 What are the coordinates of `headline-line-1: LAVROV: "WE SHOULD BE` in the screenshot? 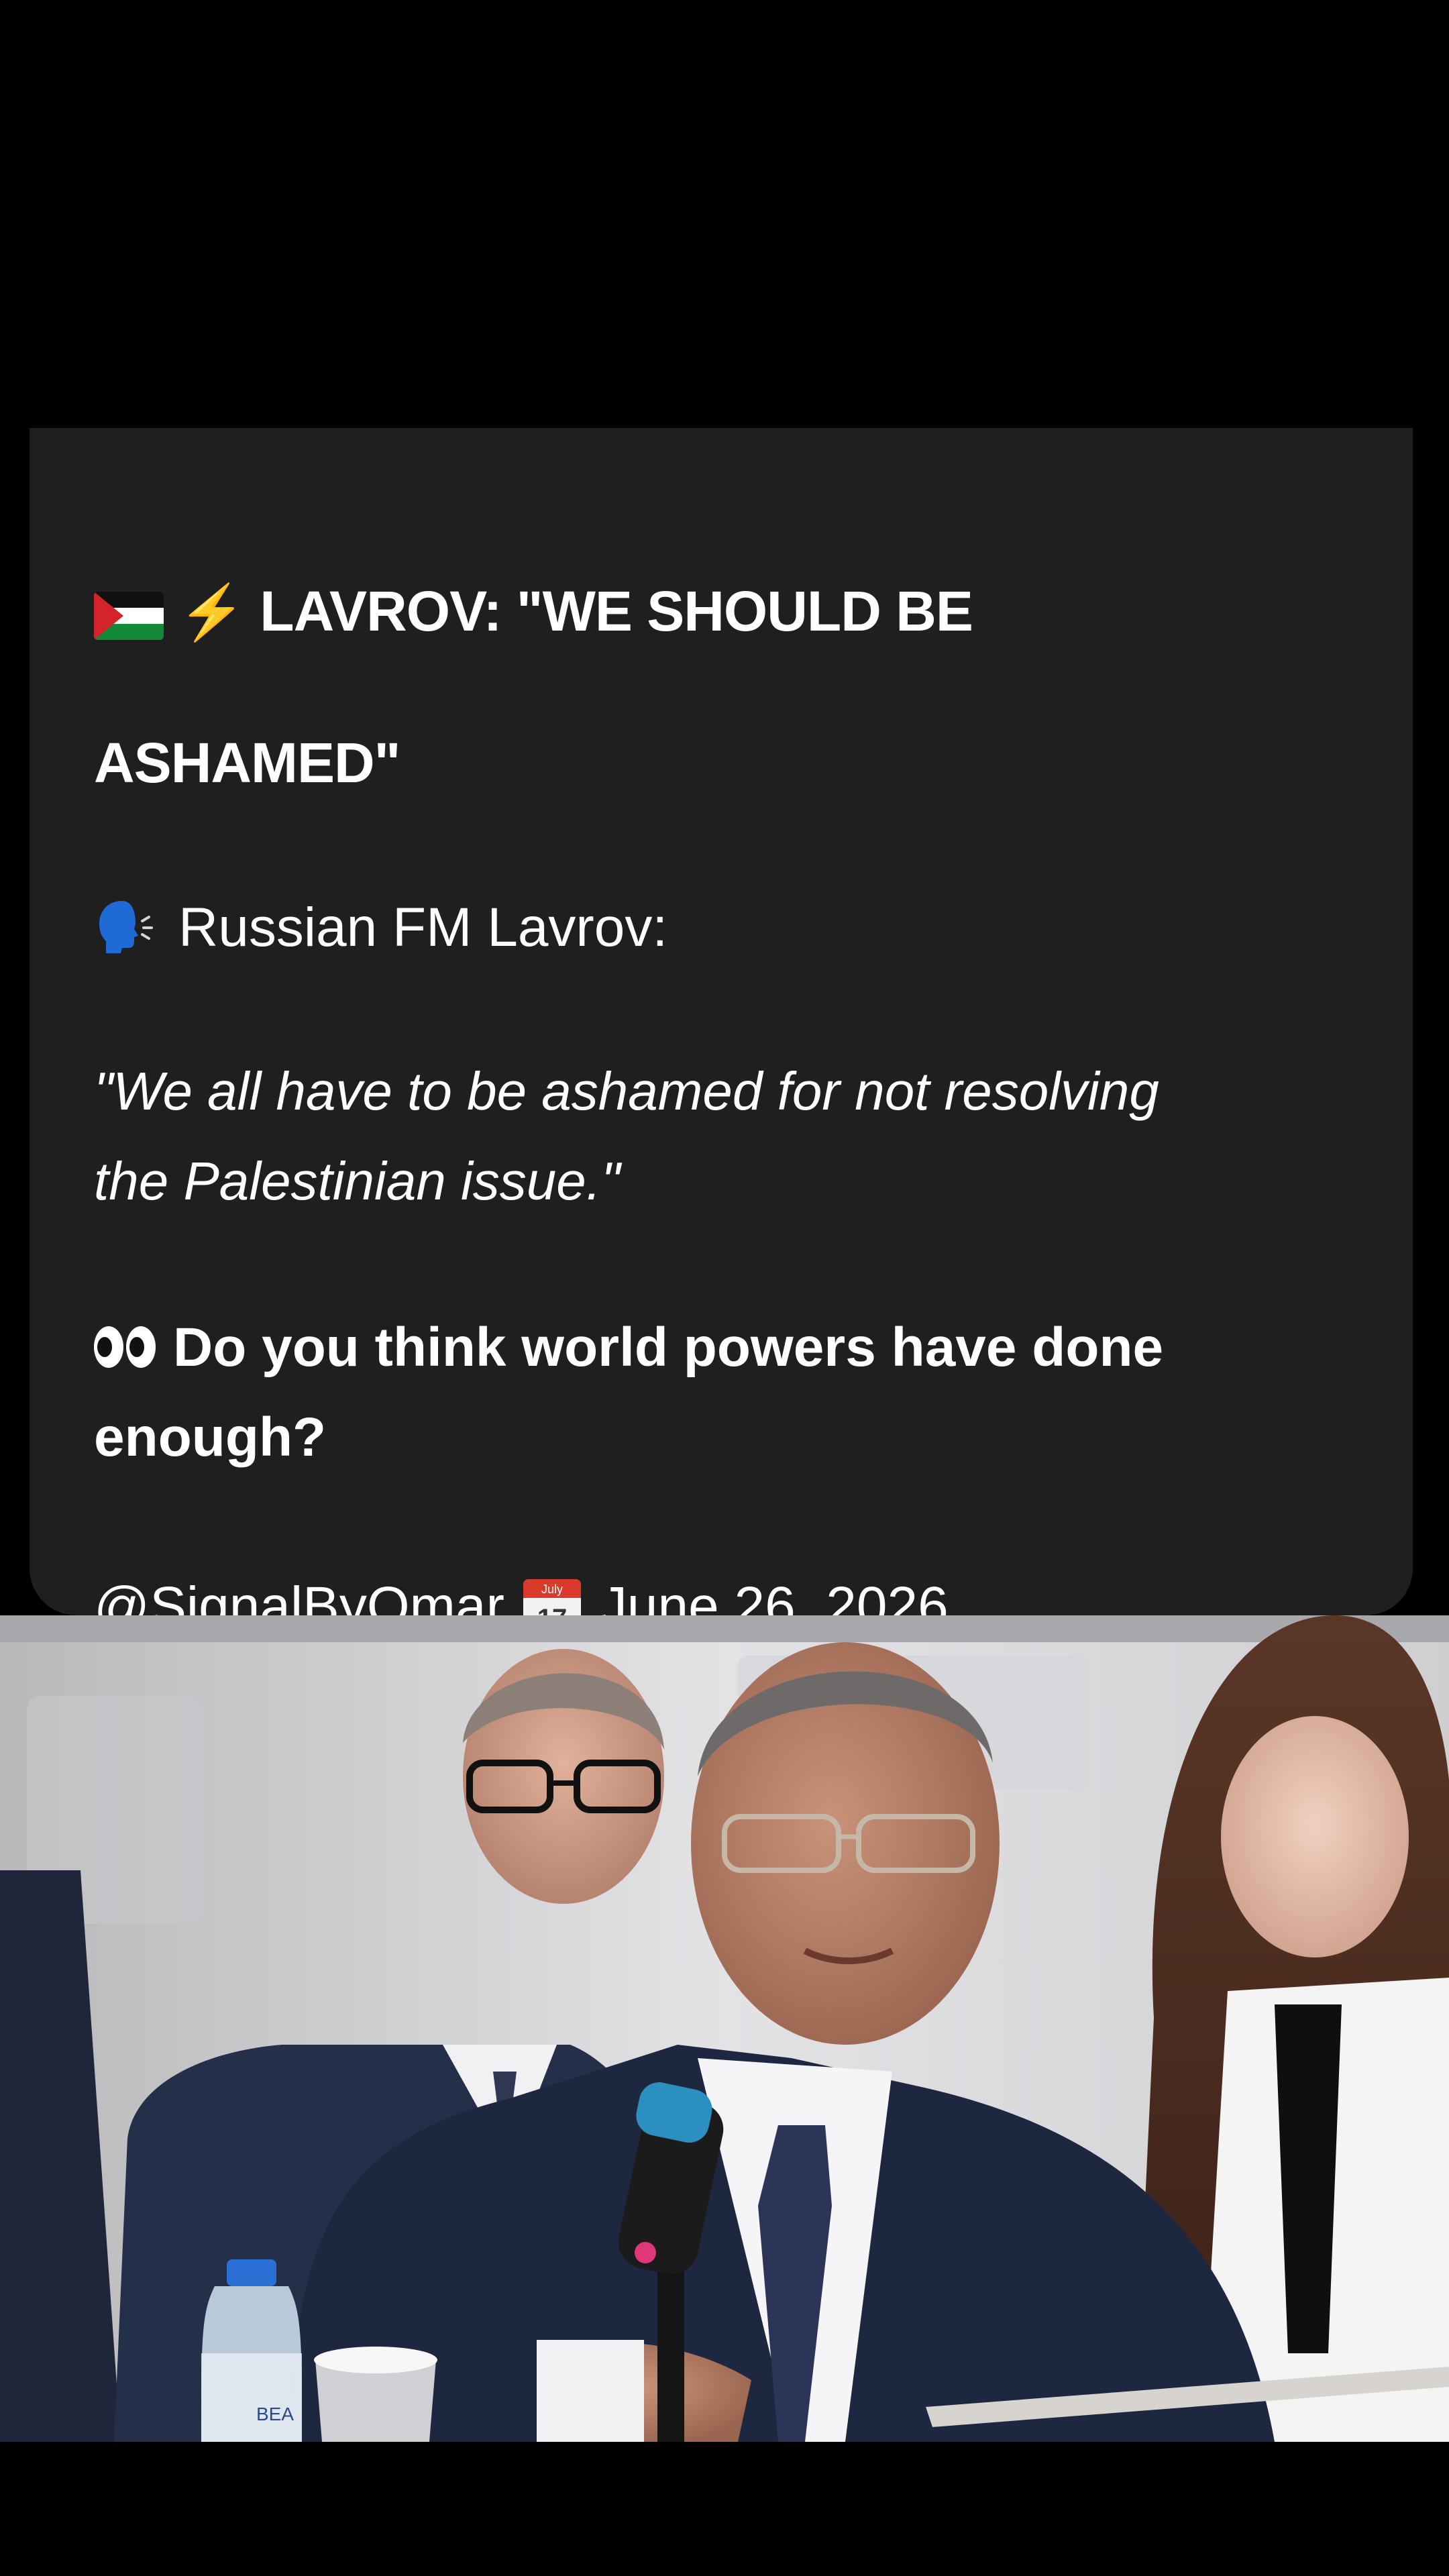 It's located at (616, 611).